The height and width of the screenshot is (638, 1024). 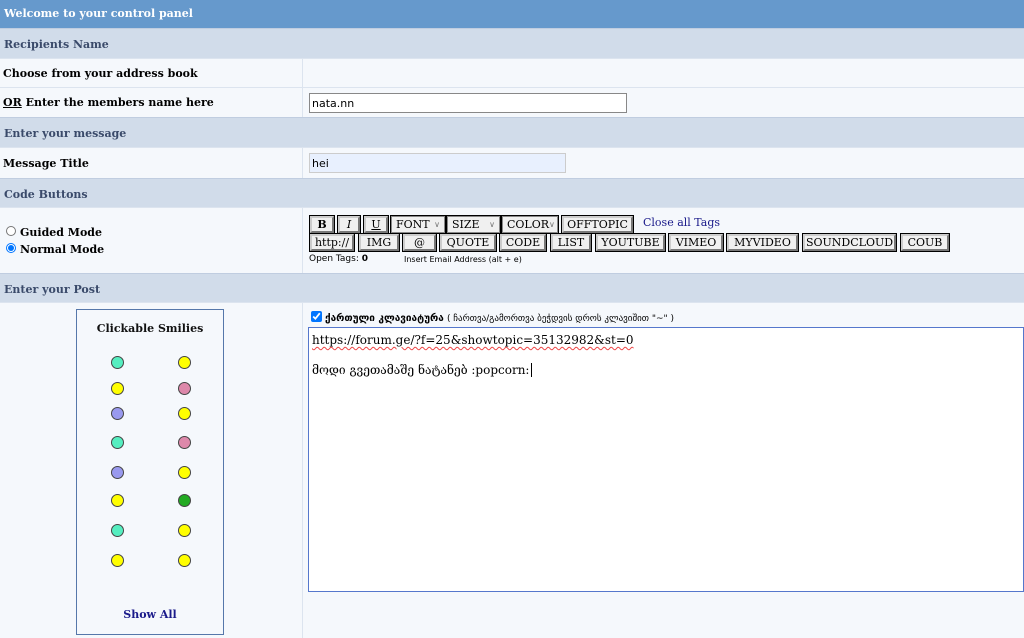 What do you see at coordinates (512, 14) in the screenshot?
I see `panel-header: Welcome to your control panel` at bounding box center [512, 14].